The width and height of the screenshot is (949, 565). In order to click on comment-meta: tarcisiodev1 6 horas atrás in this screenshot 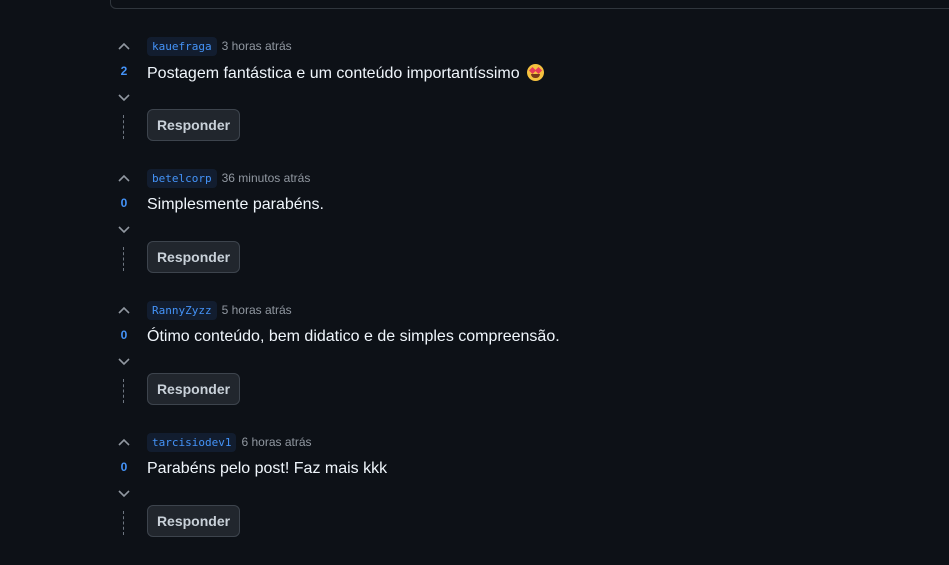, I will do `click(229, 442)`.